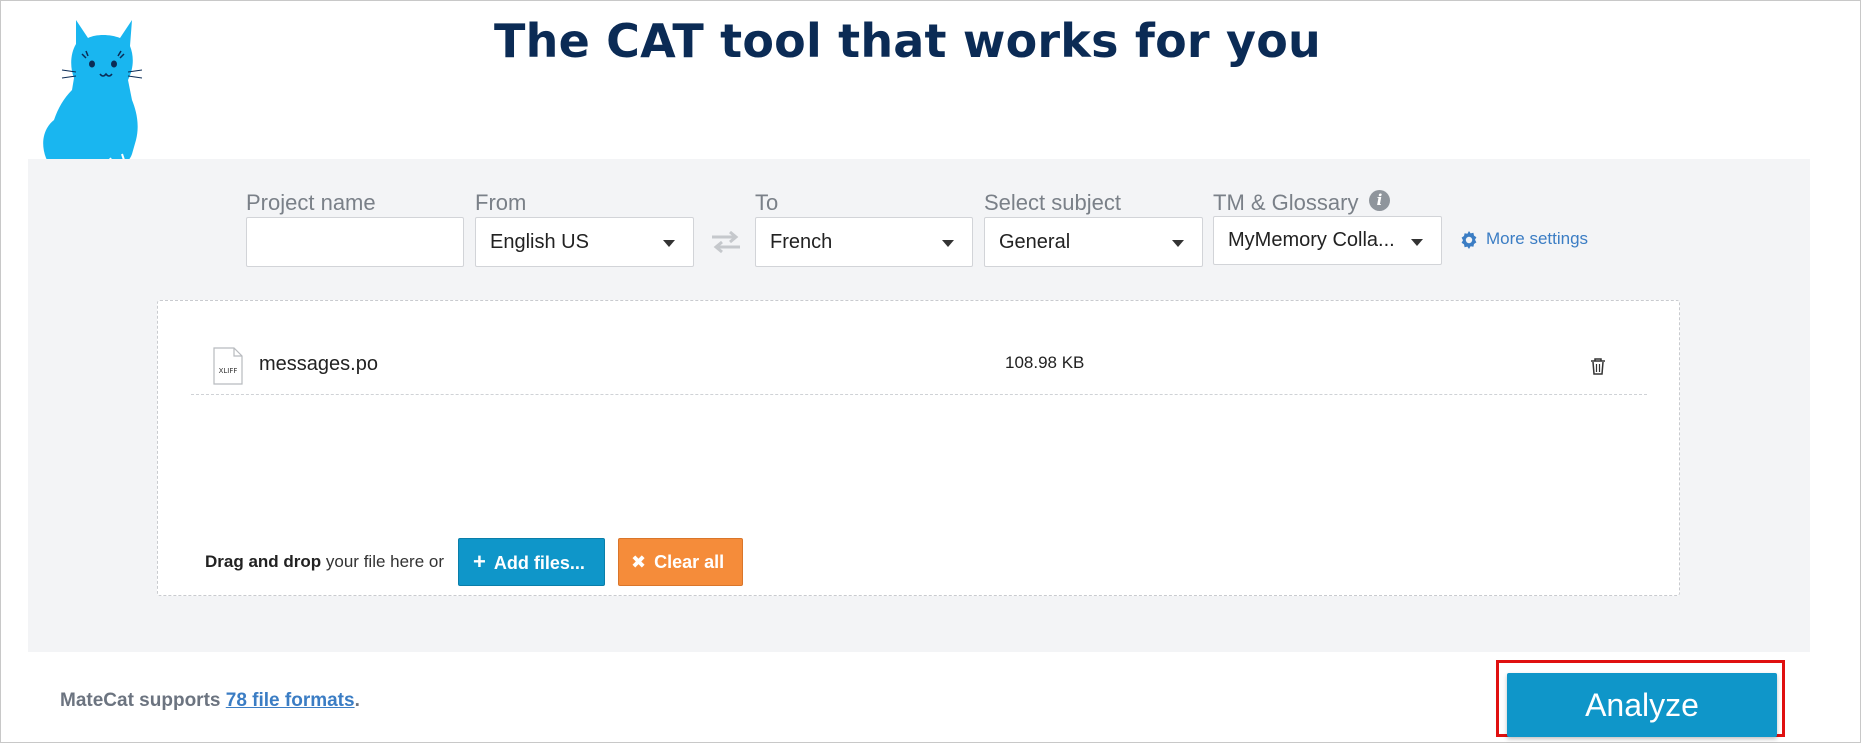 The width and height of the screenshot is (1861, 743). Describe the element at coordinates (1379, 200) in the screenshot. I see `info-icon: i` at that location.